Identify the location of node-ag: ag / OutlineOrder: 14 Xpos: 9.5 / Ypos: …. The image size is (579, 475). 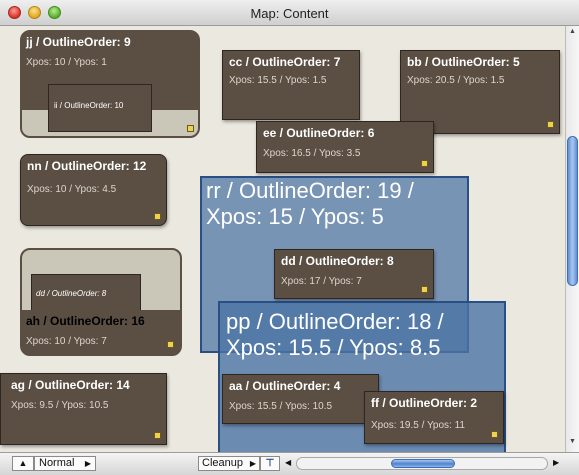
(83, 409).